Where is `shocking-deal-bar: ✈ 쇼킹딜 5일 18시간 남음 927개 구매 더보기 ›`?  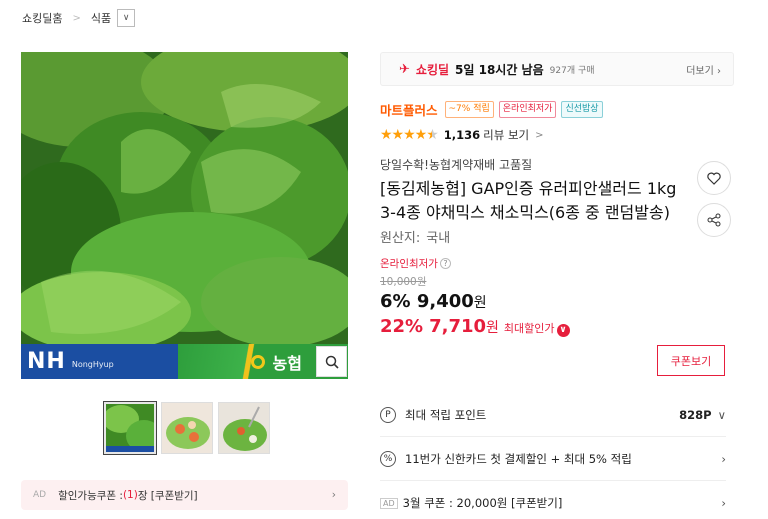
shocking-deal-bar: ✈ 쇼킹딜 5일 18시간 남음 927개 구매 더보기 › is located at coordinates (557, 69).